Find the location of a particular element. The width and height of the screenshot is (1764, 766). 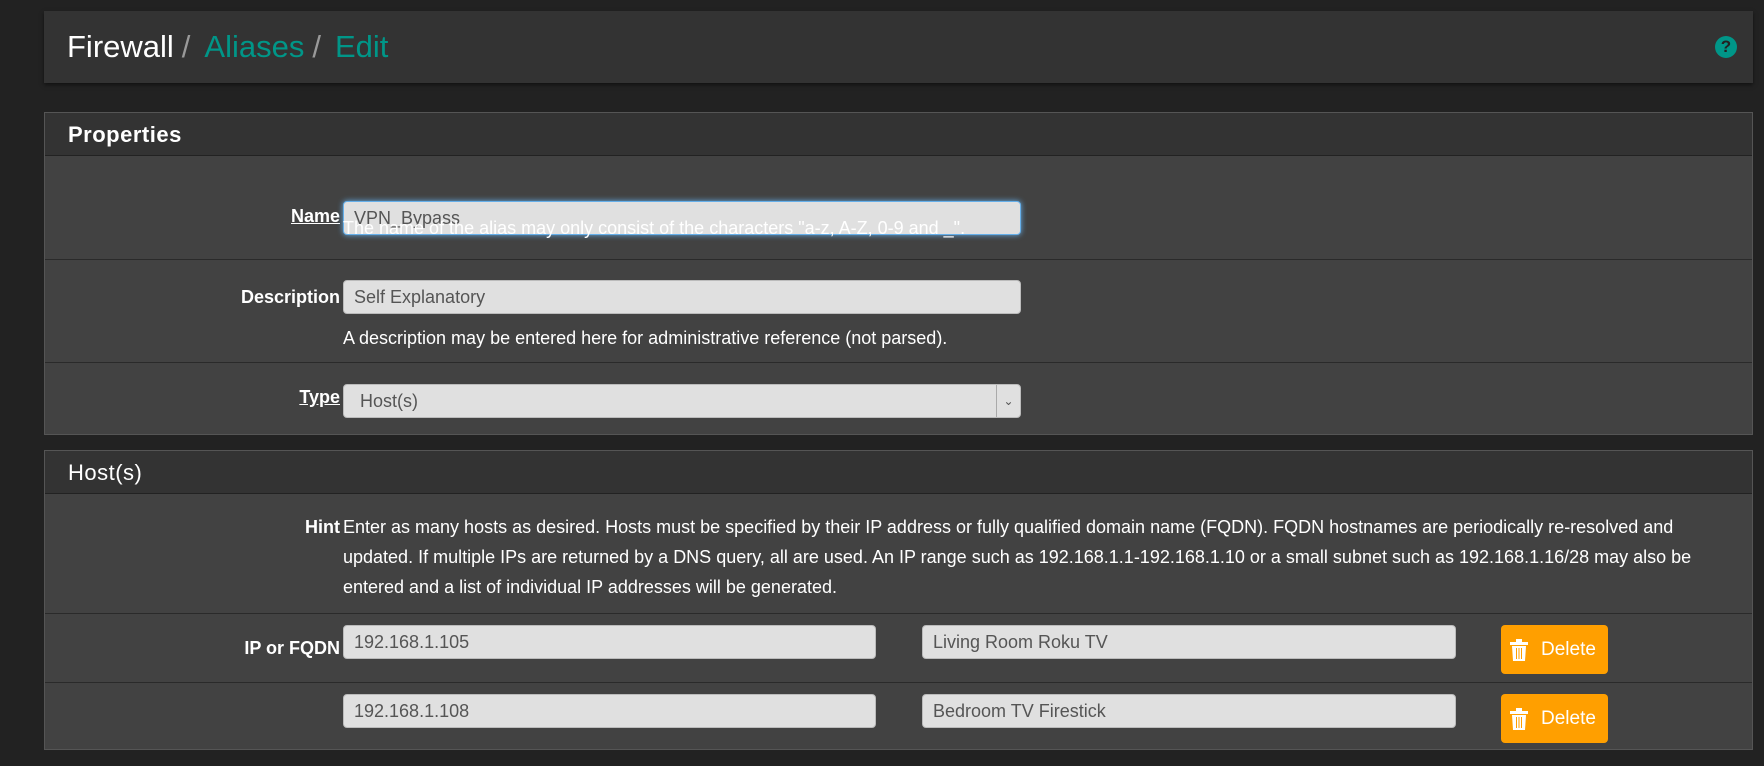

breadcrumb: Firewall / Aliases / Edit is located at coordinates (227, 47).